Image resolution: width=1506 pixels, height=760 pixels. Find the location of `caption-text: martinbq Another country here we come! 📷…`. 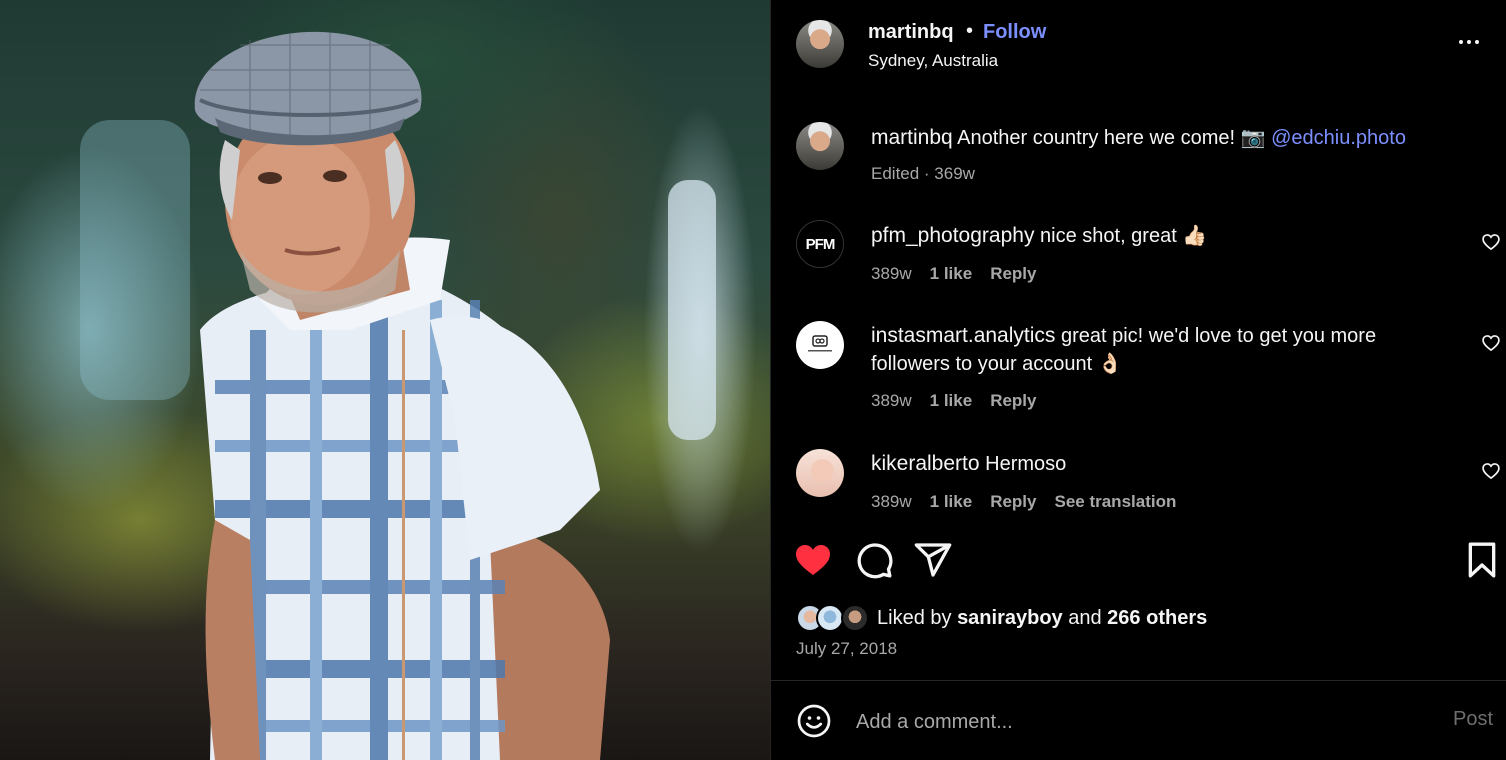

caption-text: martinbq Another country here we come! 📷… is located at coordinates (1156, 138).